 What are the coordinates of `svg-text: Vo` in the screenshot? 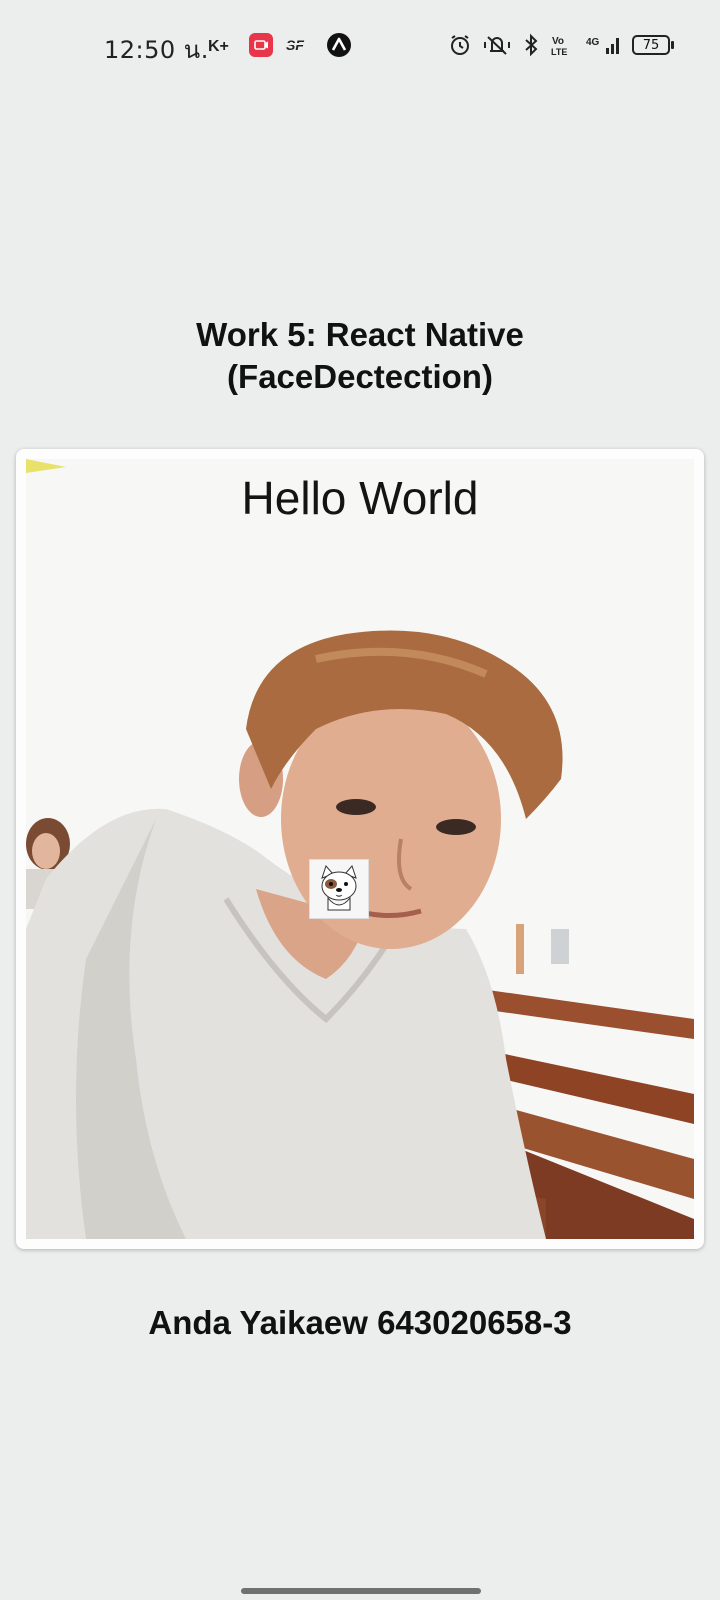 It's located at (558, 41).